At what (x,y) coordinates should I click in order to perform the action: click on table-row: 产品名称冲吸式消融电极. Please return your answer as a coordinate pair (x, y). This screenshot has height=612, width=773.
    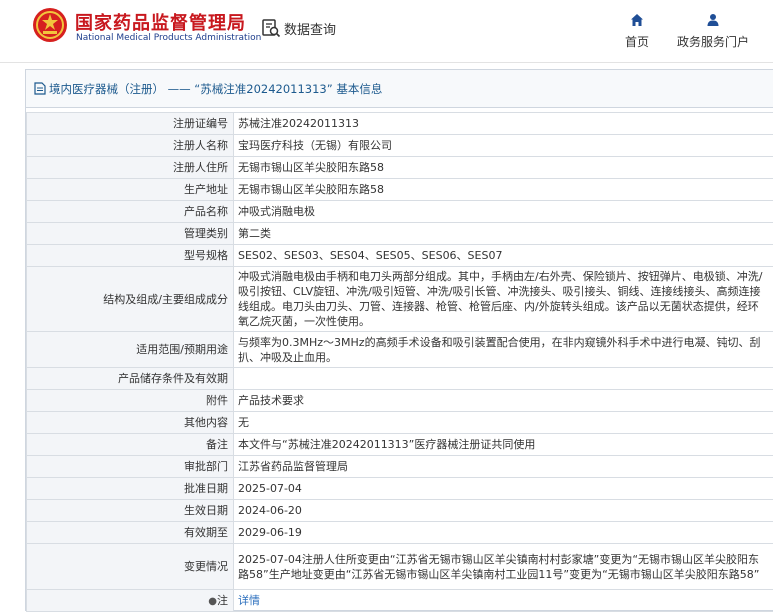
    Looking at the image, I should click on (400, 212).